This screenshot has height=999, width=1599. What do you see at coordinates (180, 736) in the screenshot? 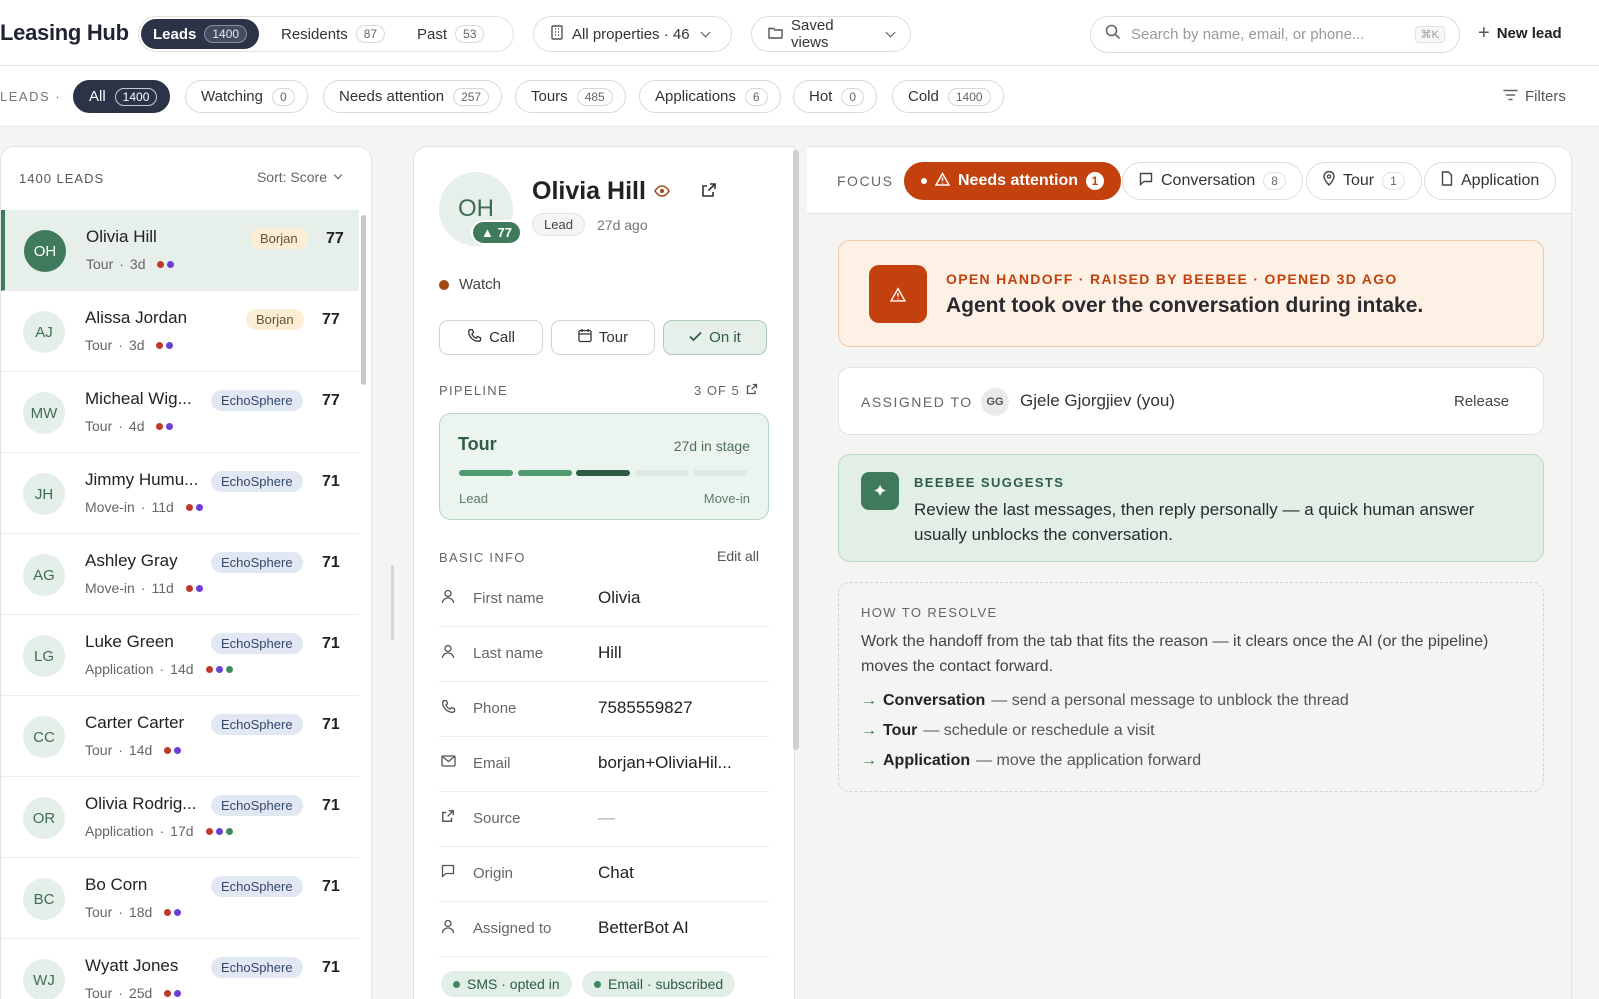
I see `lead-row: CC Carter Carter Tour · 14d EchoSphere 71` at bounding box center [180, 736].